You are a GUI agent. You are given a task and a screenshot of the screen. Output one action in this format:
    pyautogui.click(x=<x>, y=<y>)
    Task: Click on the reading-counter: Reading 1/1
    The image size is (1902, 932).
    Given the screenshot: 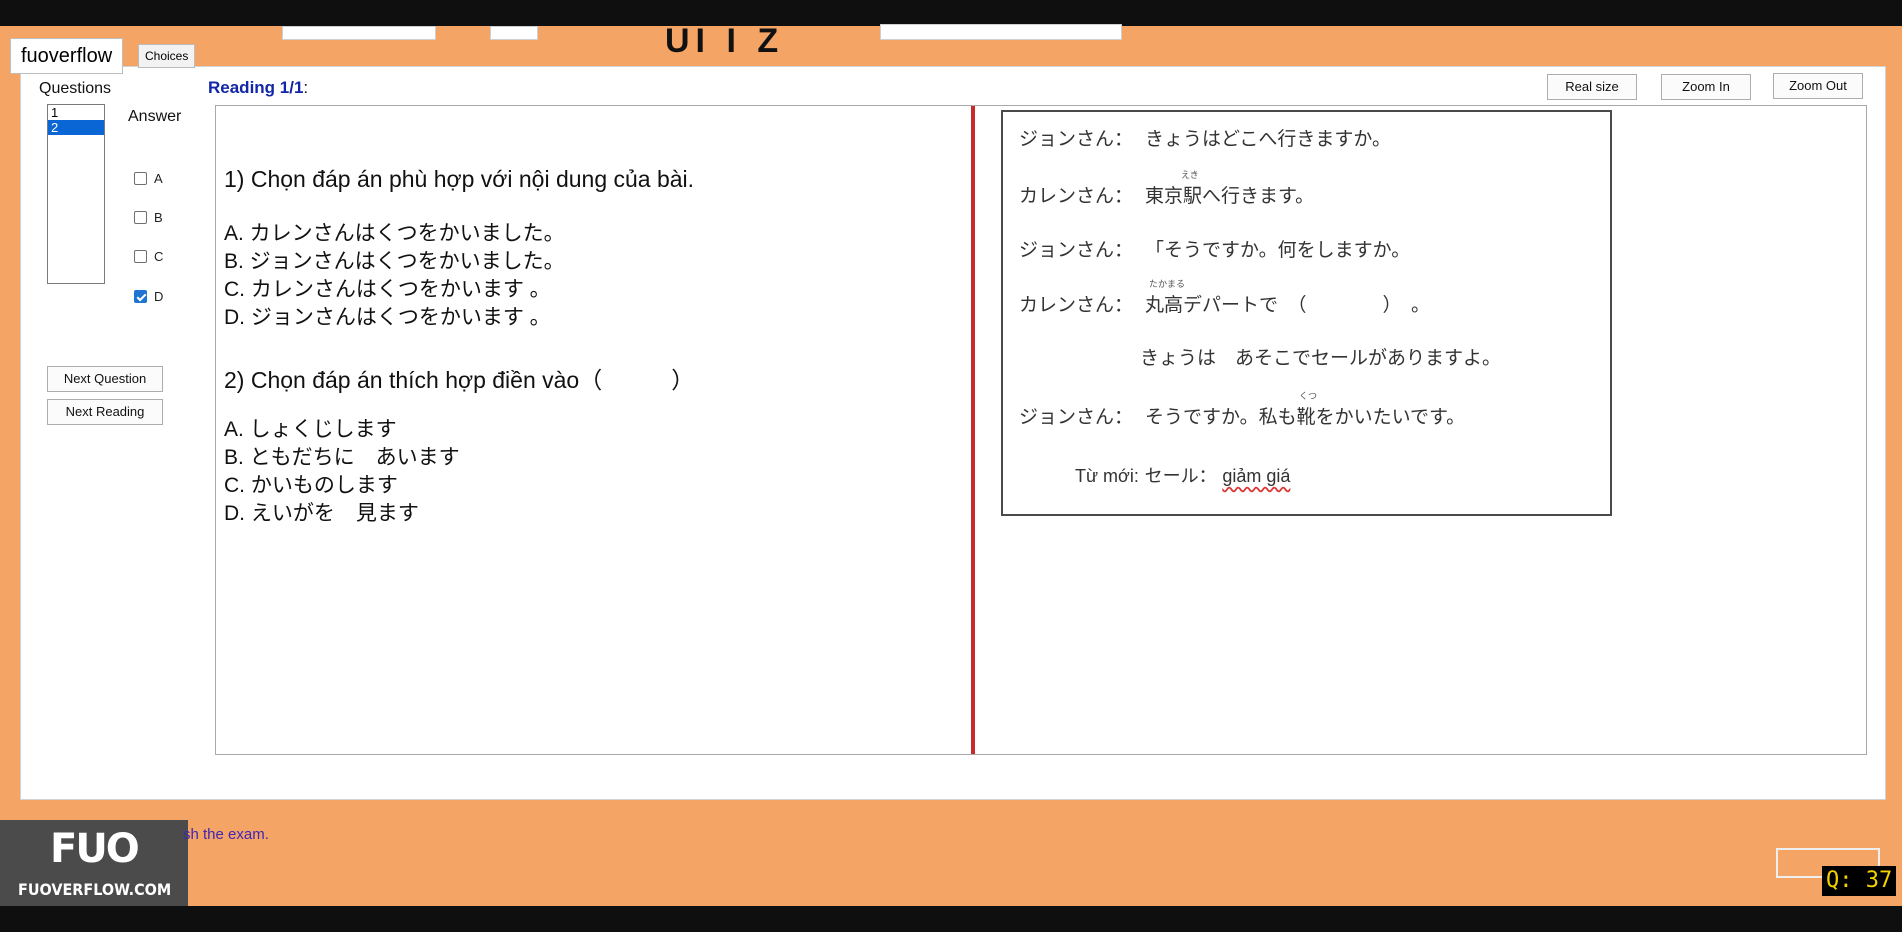 What is the action you would take?
    pyautogui.click(x=256, y=87)
    